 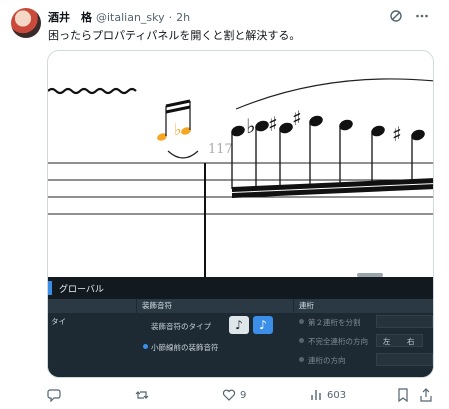 I want to click on view-count: 603, so click(x=337, y=395).